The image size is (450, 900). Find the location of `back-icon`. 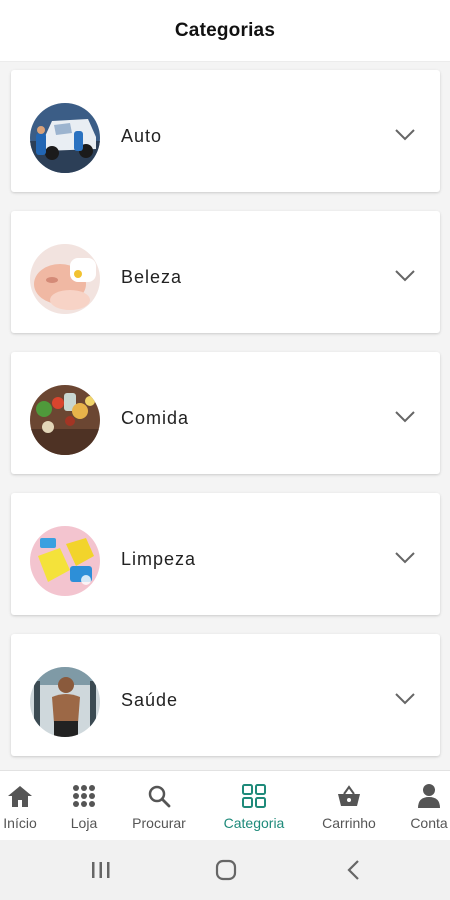

back-icon is located at coordinates (353, 870).